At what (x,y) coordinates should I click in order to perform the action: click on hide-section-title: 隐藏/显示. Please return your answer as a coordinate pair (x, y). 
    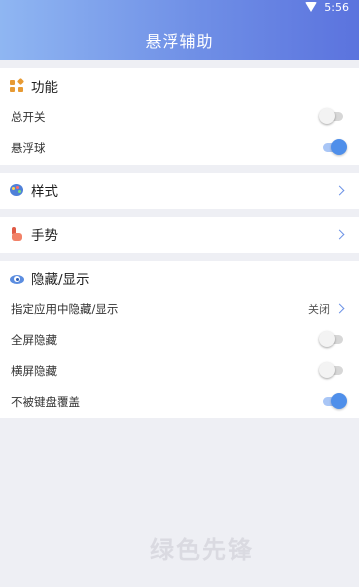
    Looking at the image, I should click on (60, 280).